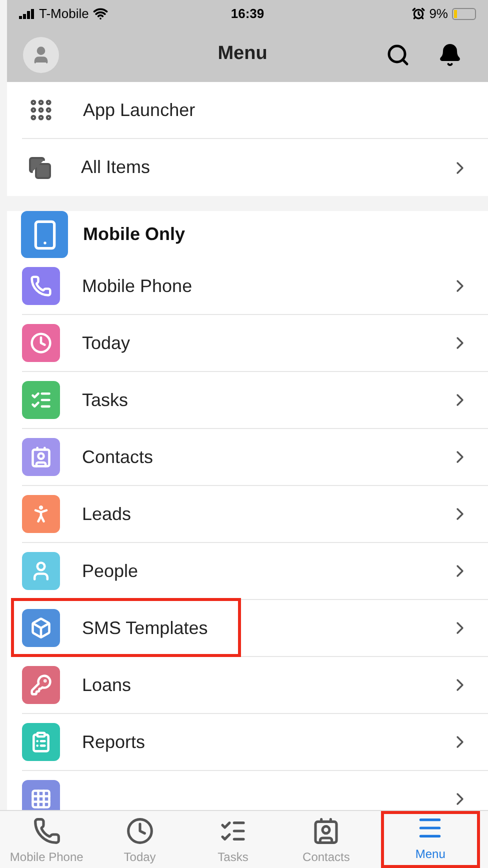  What do you see at coordinates (430, 839) in the screenshot?
I see `tab: Menu` at bounding box center [430, 839].